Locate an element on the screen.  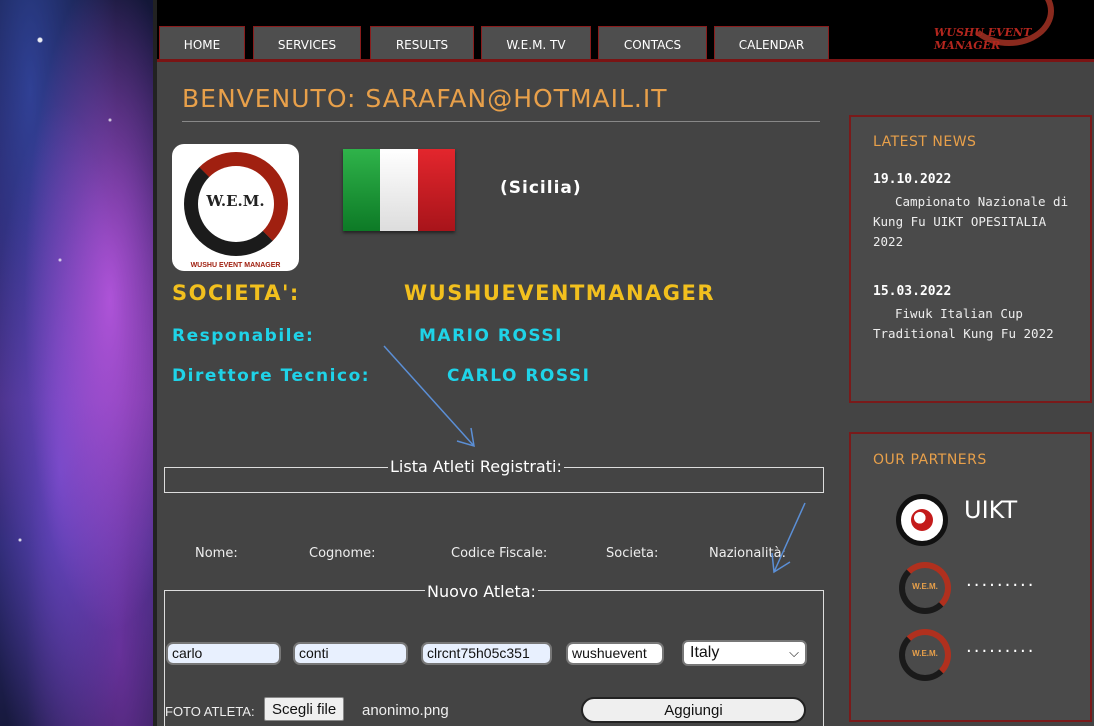
welcome-title: BENVENUTO: SARAFAN@HOTMAIL.IT is located at coordinates (425, 98).